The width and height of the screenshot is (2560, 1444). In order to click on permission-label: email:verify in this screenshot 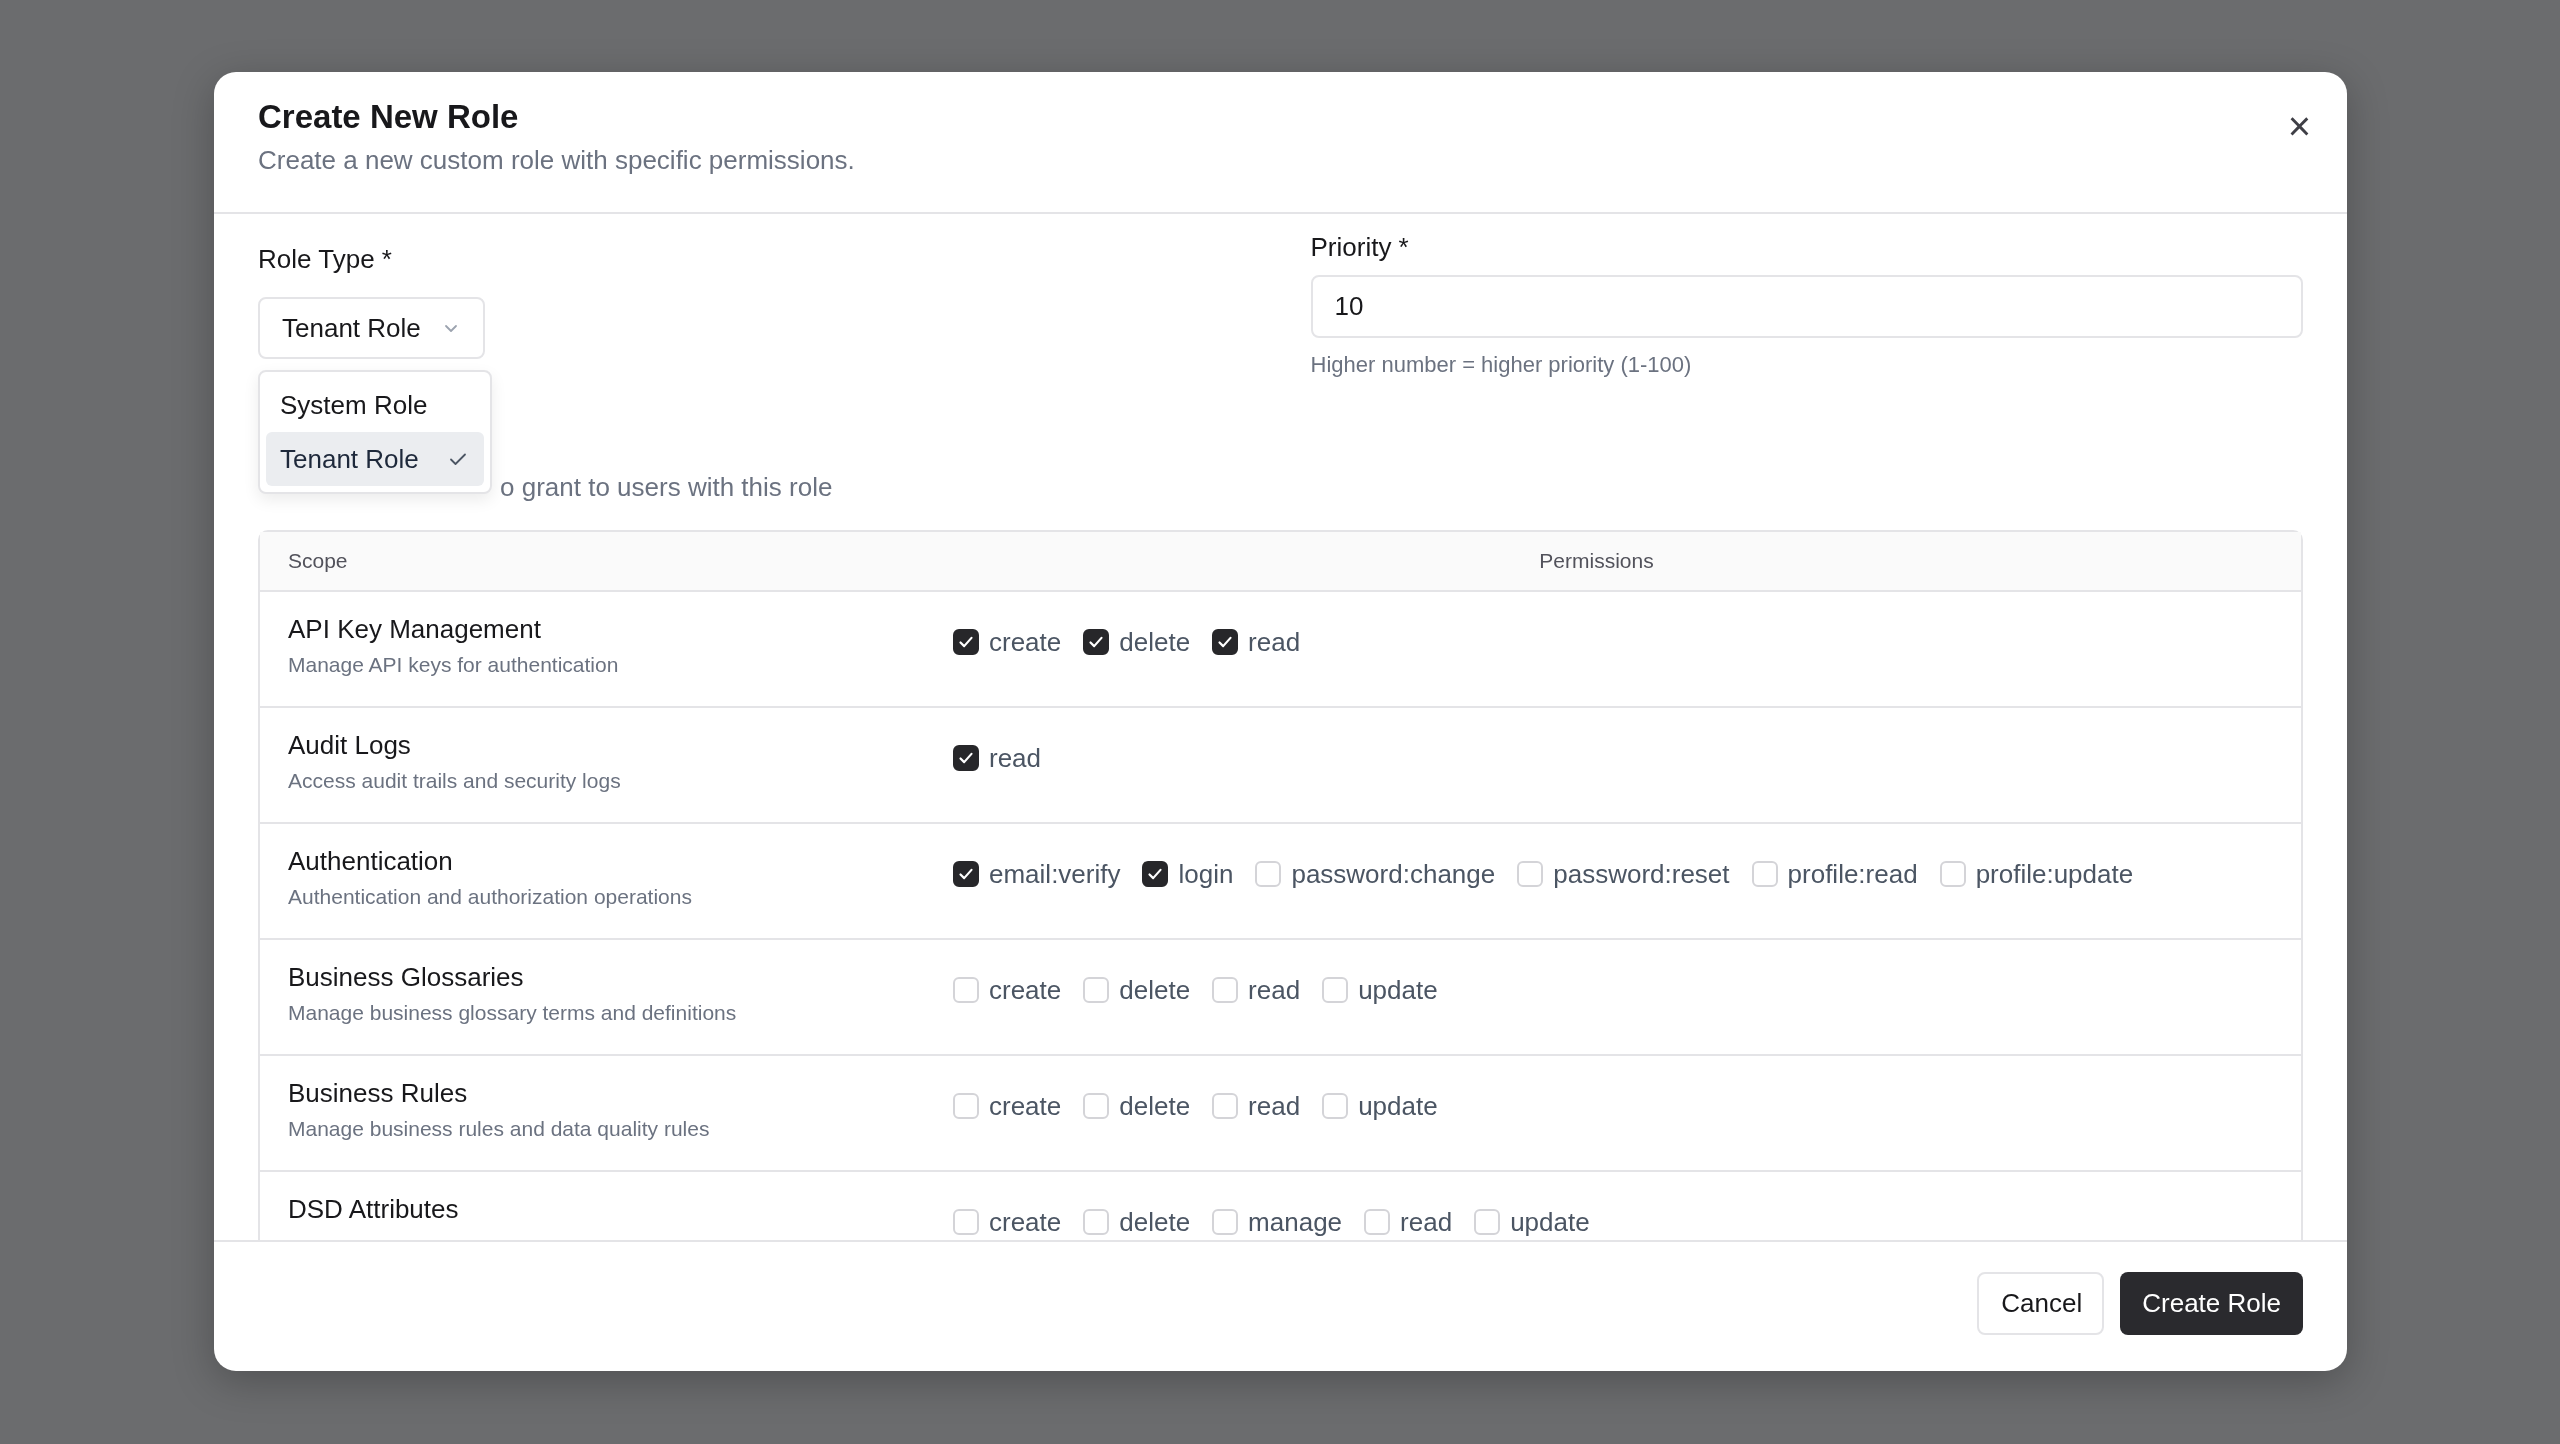, I will do `click(1055, 874)`.